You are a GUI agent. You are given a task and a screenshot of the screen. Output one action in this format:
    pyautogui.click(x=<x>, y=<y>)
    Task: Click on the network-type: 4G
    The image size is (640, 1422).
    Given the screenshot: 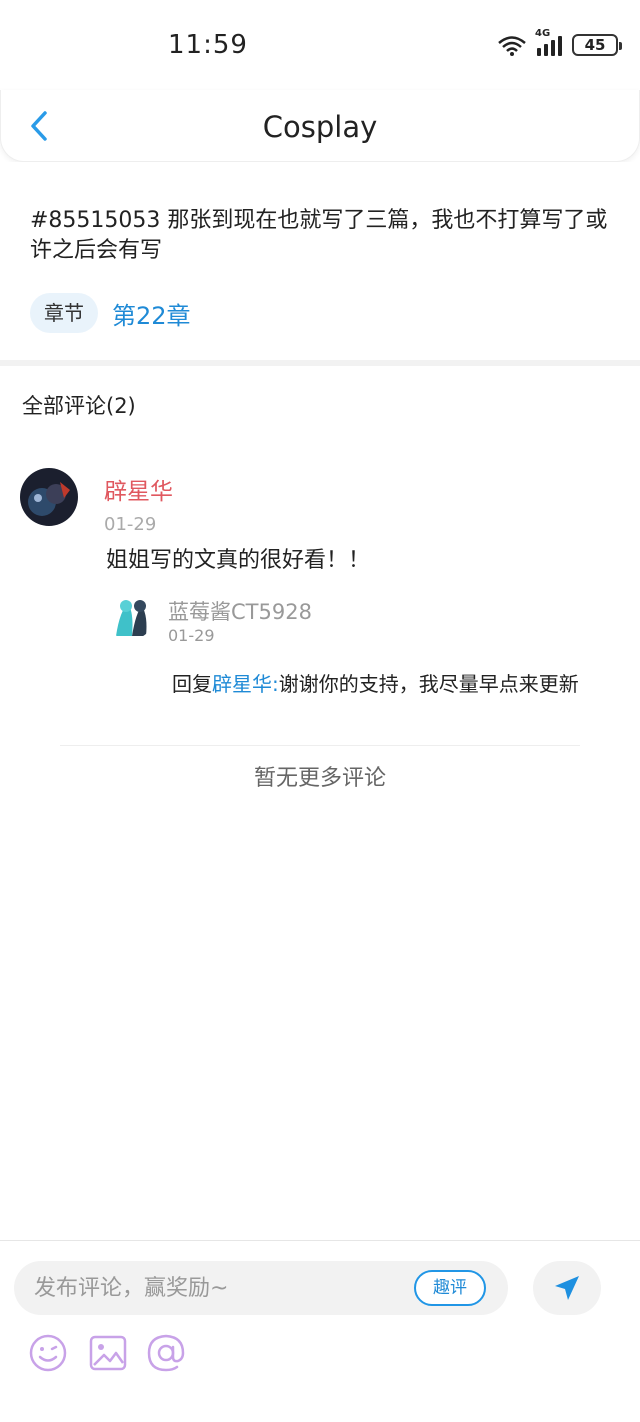 What is the action you would take?
    pyautogui.click(x=543, y=33)
    